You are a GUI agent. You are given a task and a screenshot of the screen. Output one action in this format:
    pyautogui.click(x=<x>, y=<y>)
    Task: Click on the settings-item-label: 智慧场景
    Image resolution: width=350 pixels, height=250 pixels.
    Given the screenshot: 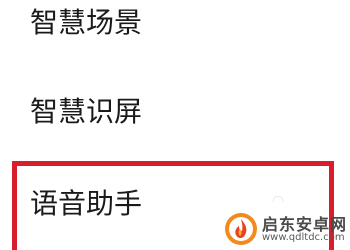 What is the action you would take?
    pyautogui.click(x=86, y=22)
    